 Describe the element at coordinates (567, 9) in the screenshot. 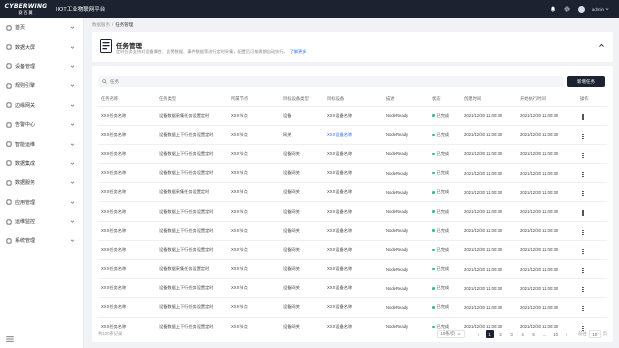

I see `gear-icon` at that location.